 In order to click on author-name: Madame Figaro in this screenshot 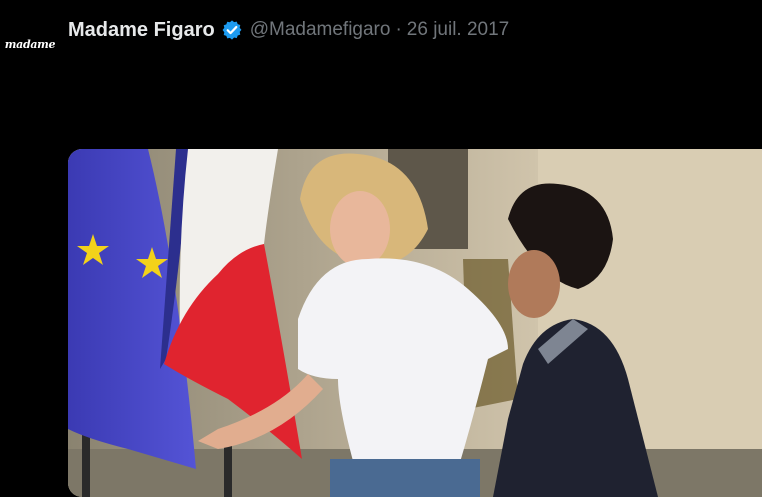, I will do `click(141, 30)`.